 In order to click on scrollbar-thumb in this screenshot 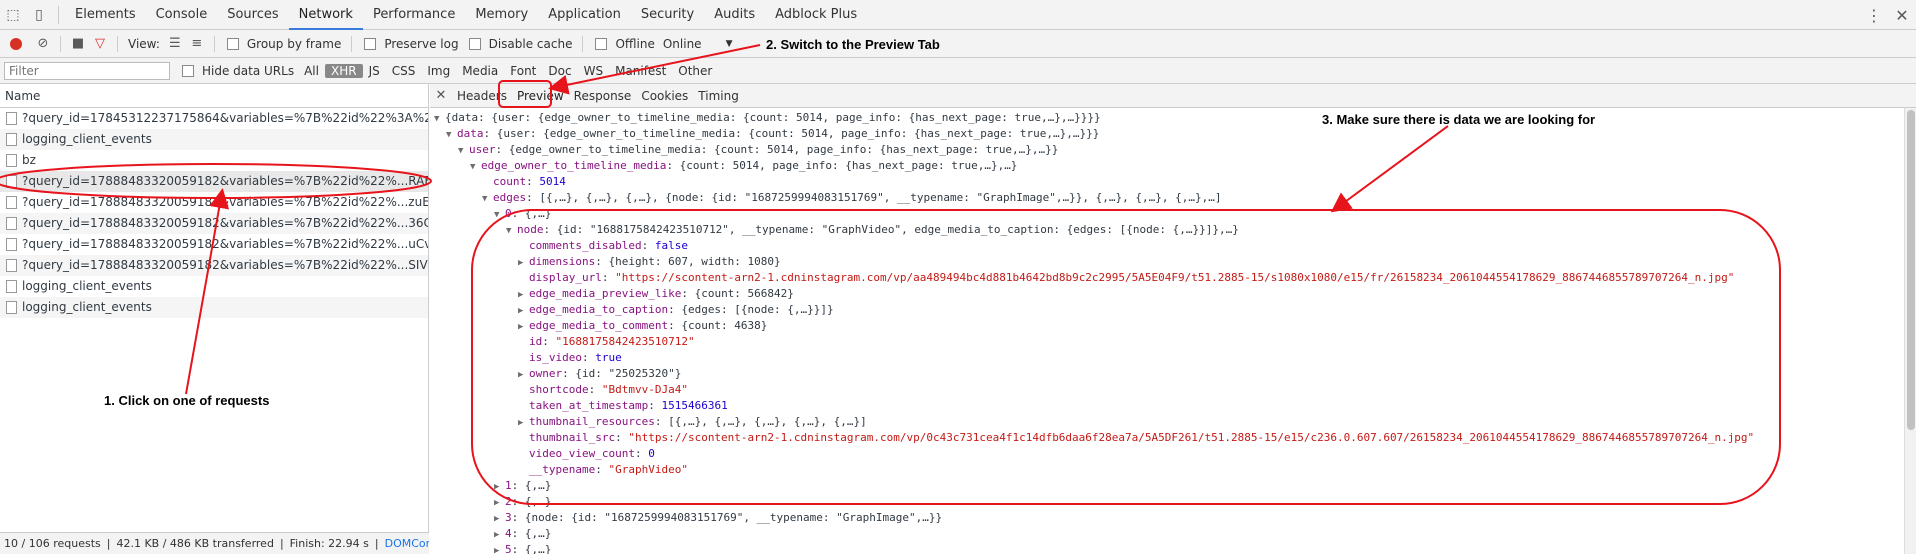, I will do `click(1911, 270)`.